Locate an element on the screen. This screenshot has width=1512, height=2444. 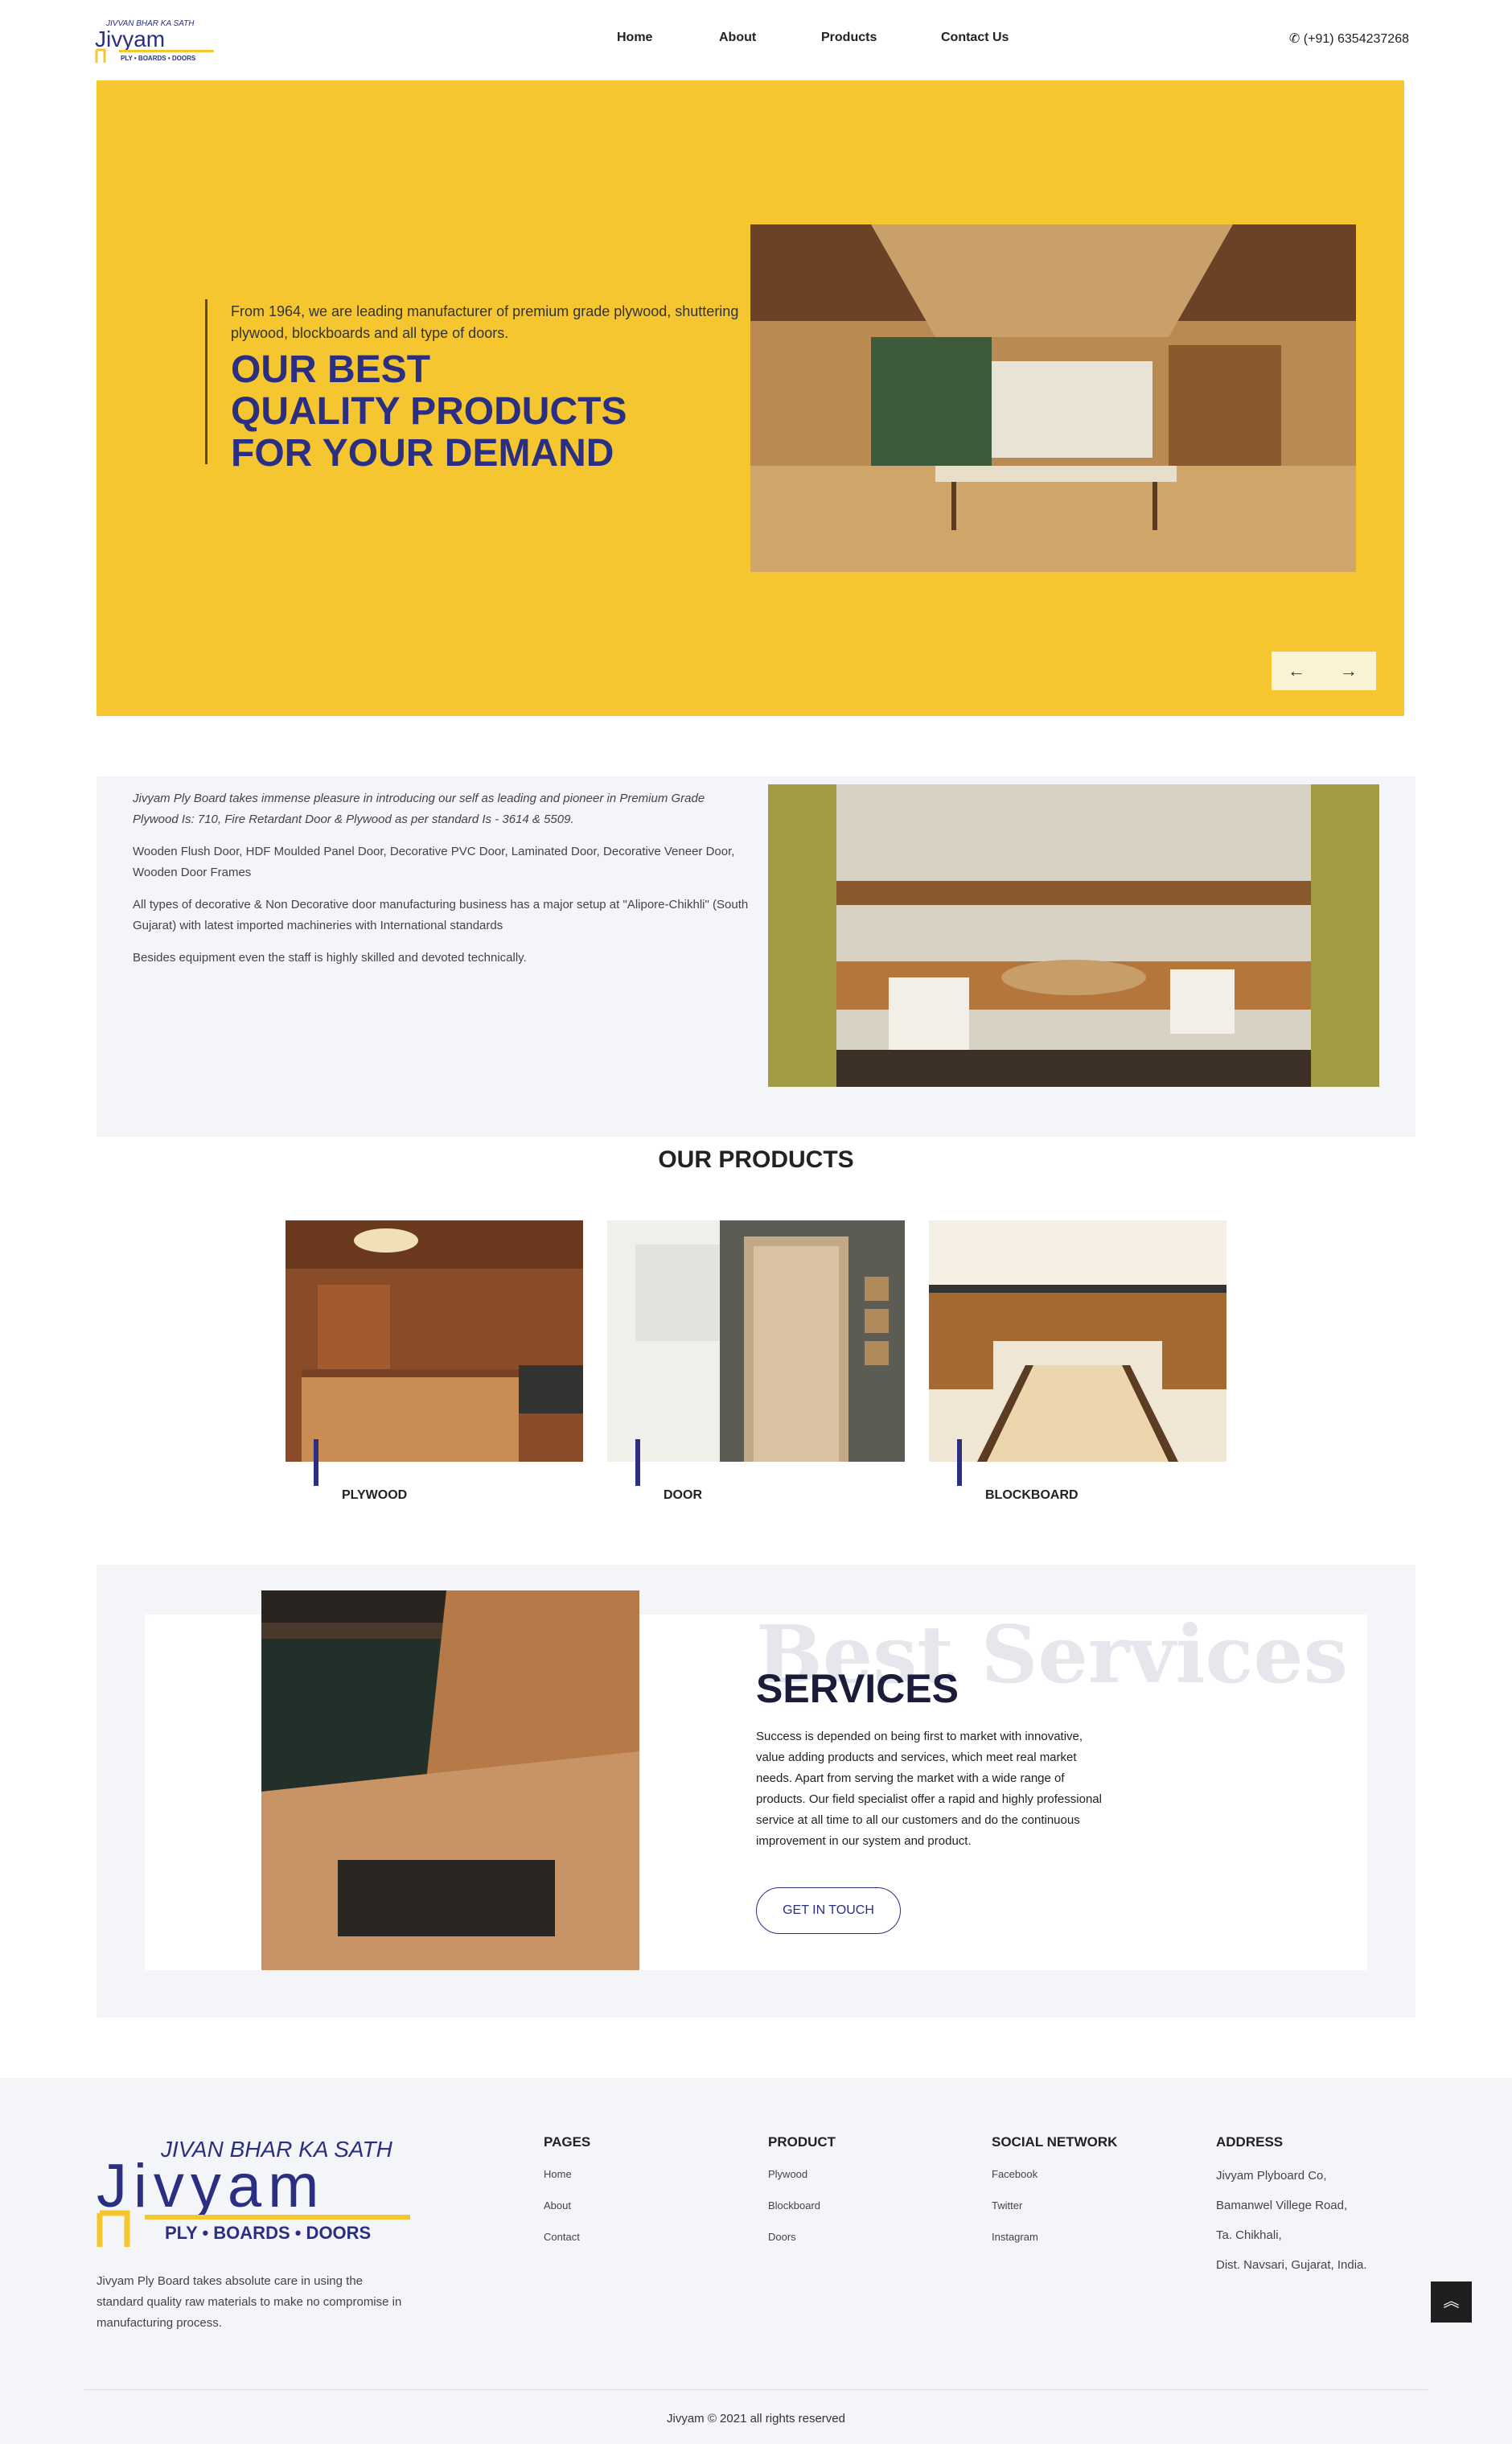
footer-heading: SOCIAL NETWORK is located at coordinates (1055, 2142).